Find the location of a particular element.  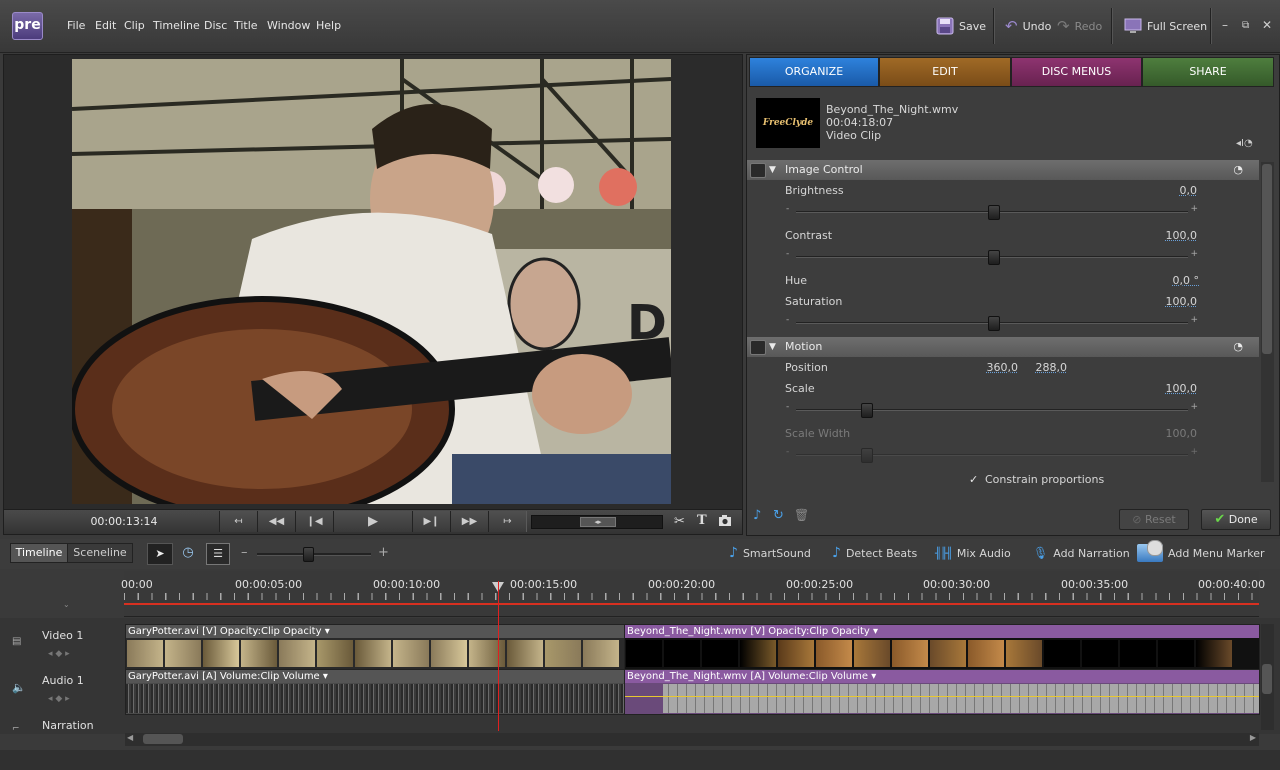

tab-edit: EDIT is located at coordinates (945, 72).